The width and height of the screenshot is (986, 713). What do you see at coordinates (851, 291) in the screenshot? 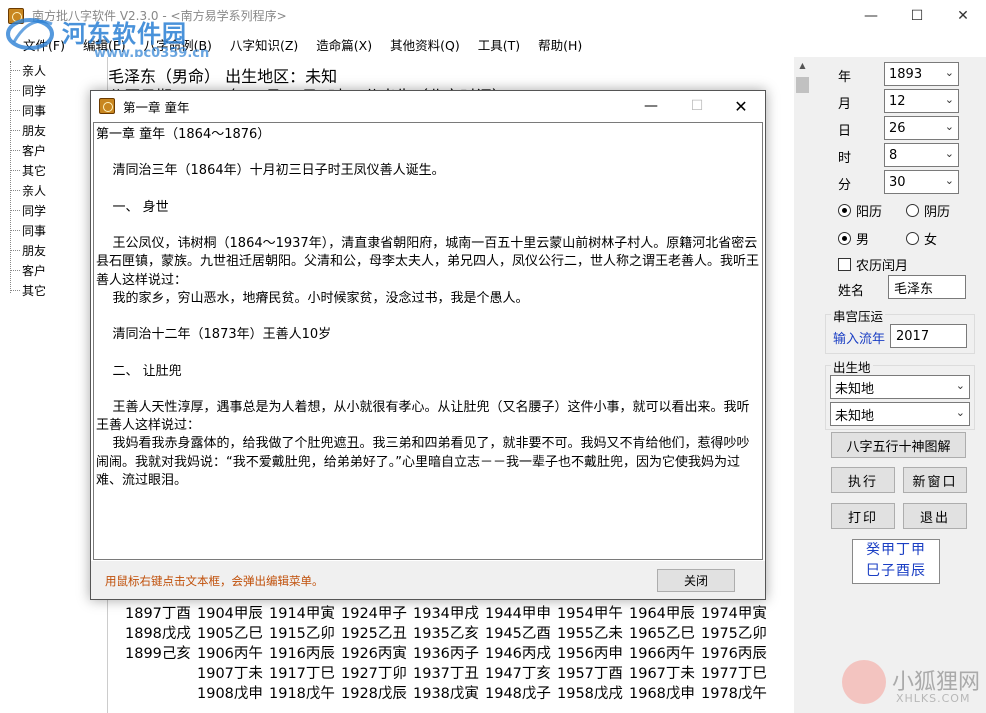
I see `name-label: 姓名` at bounding box center [851, 291].